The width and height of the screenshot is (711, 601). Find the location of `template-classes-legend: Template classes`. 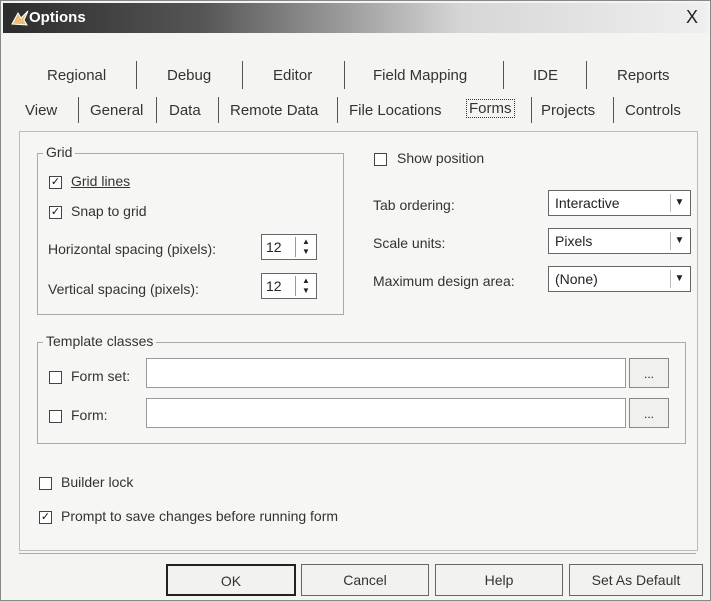

template-classes-legend: Template classes is located at coordinates (100, 341).